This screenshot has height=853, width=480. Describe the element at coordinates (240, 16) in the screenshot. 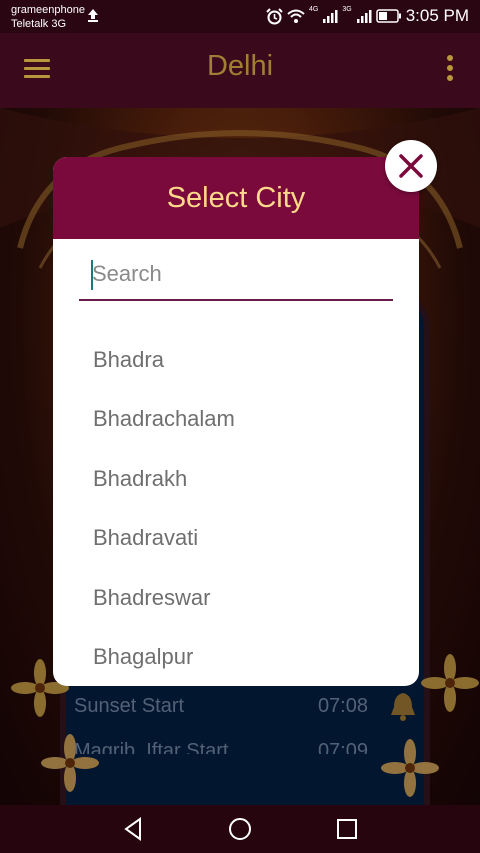

I see `status-bar: grameenphone Teletalk 3G 4G 3G 3:05 PM` at that location.